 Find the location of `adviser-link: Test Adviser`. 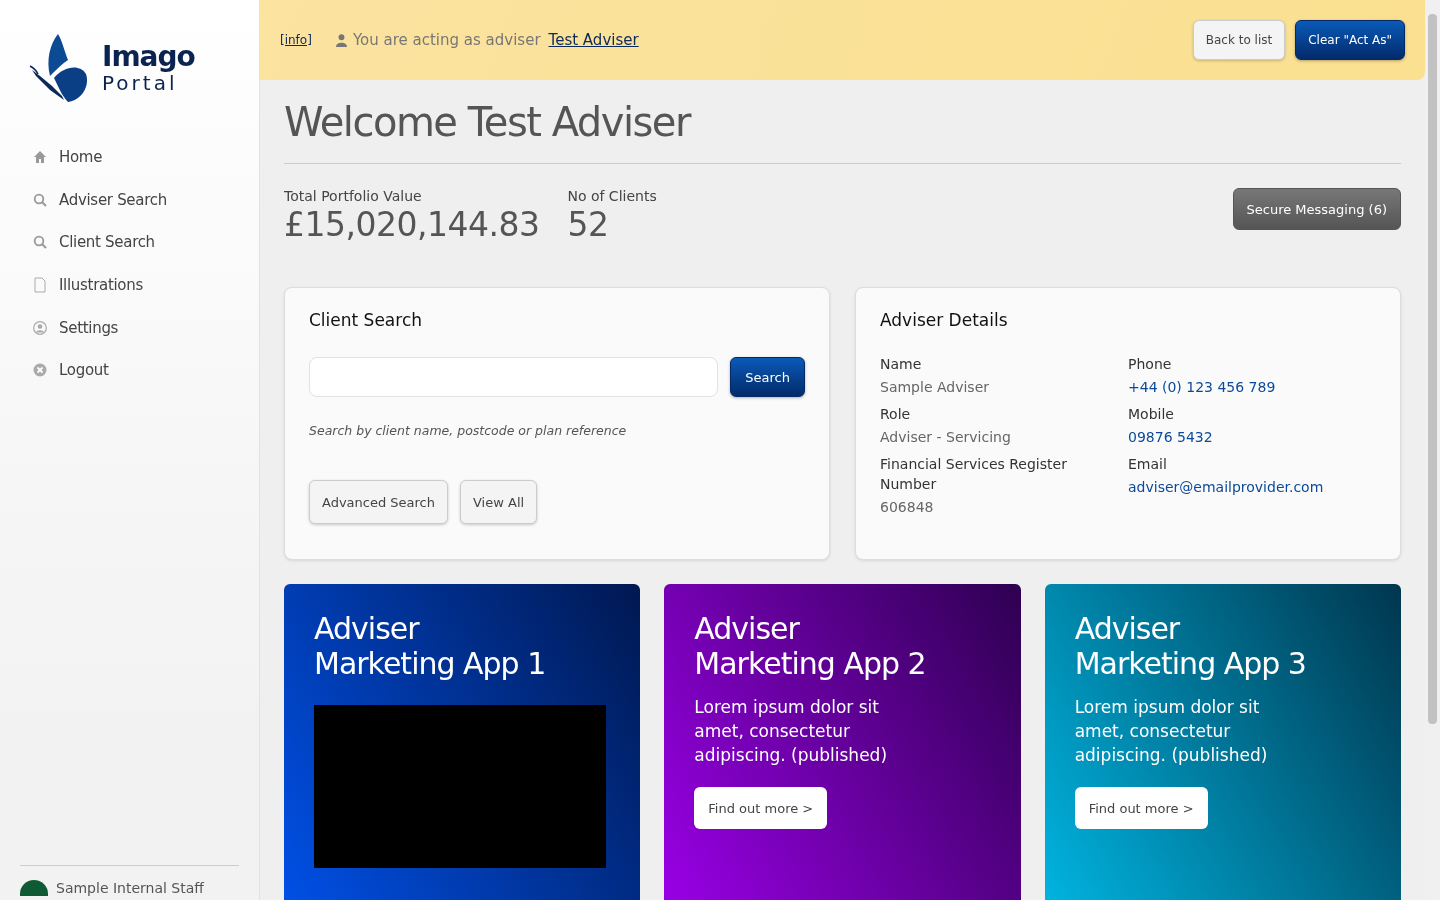

adviser-link: Test Adviser is located at coordinates (593, 40).